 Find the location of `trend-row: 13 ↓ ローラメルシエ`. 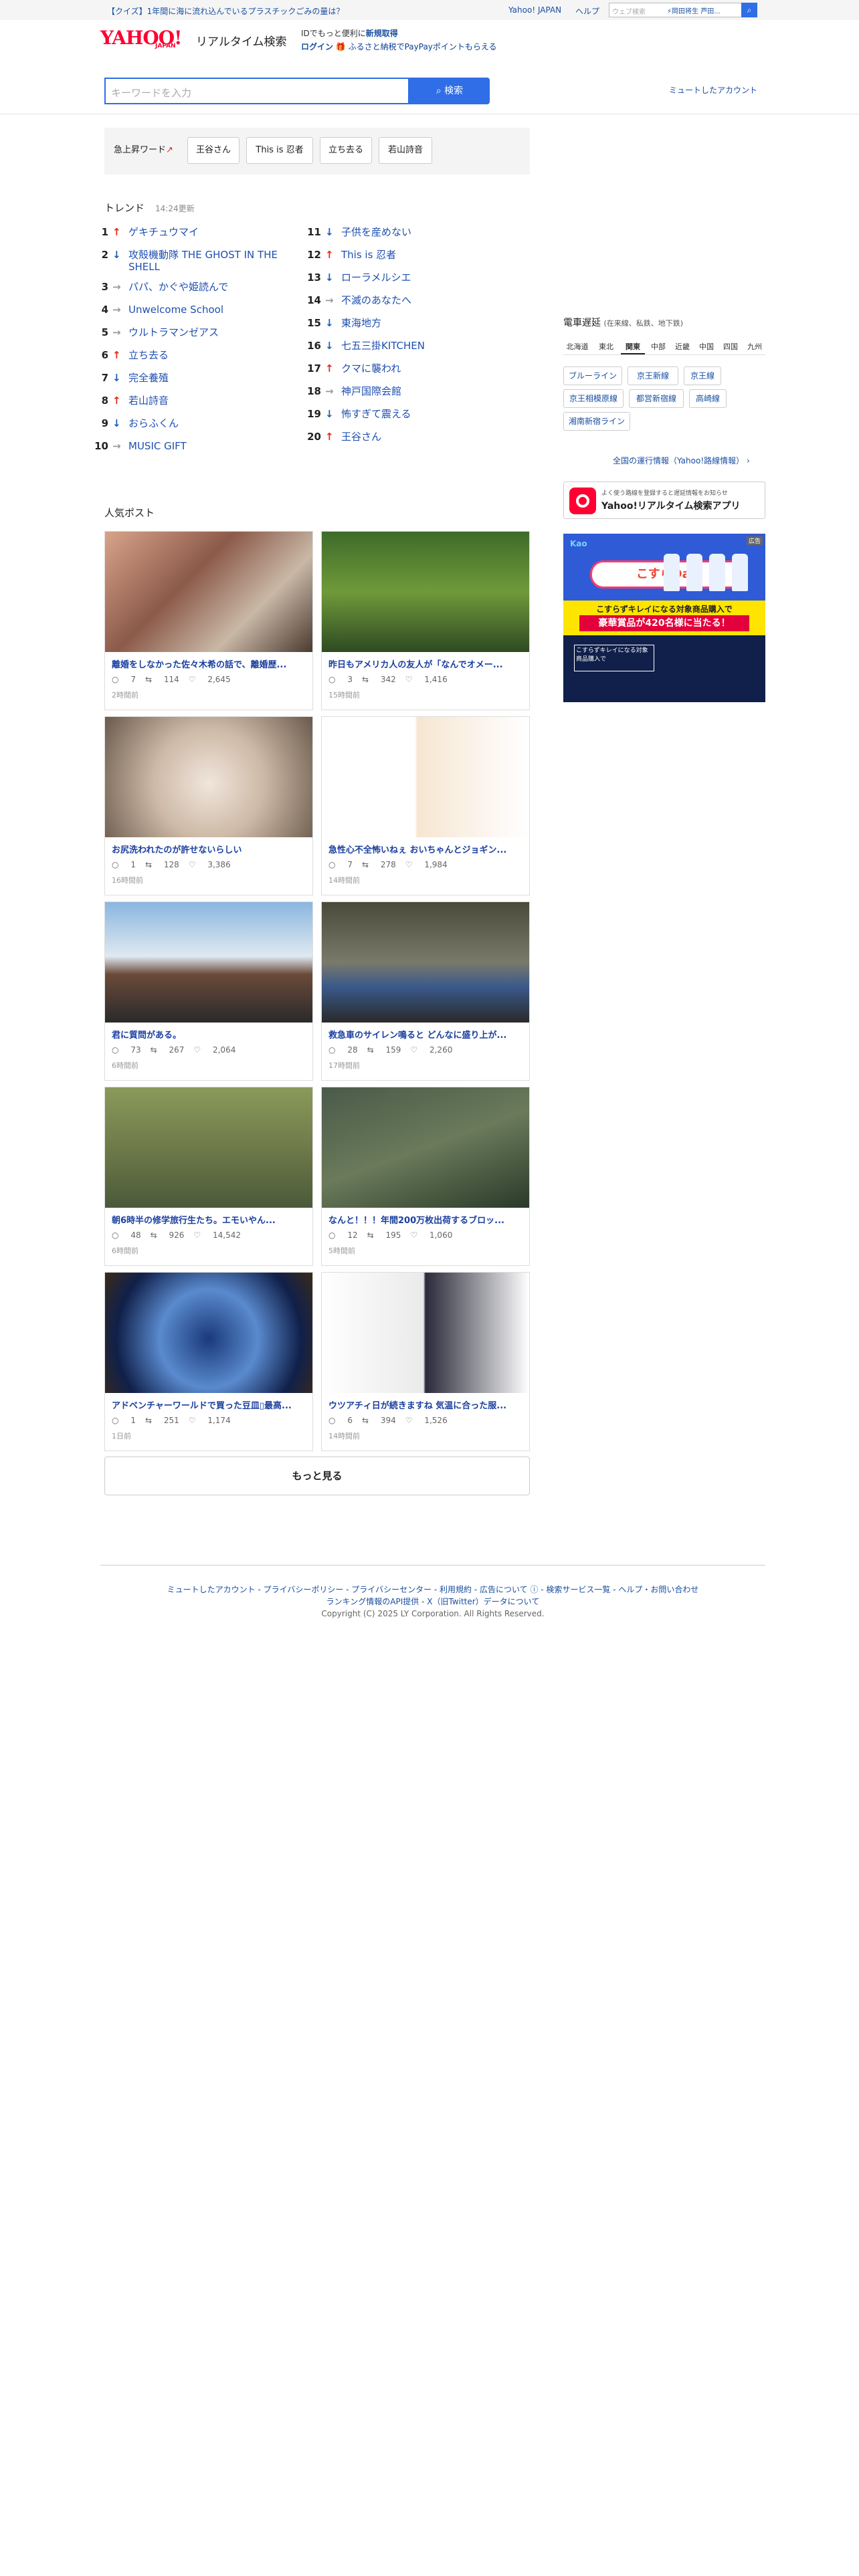

trend-row: 13 ↓ ローラメルシエ is located at coordinates (410, 278).